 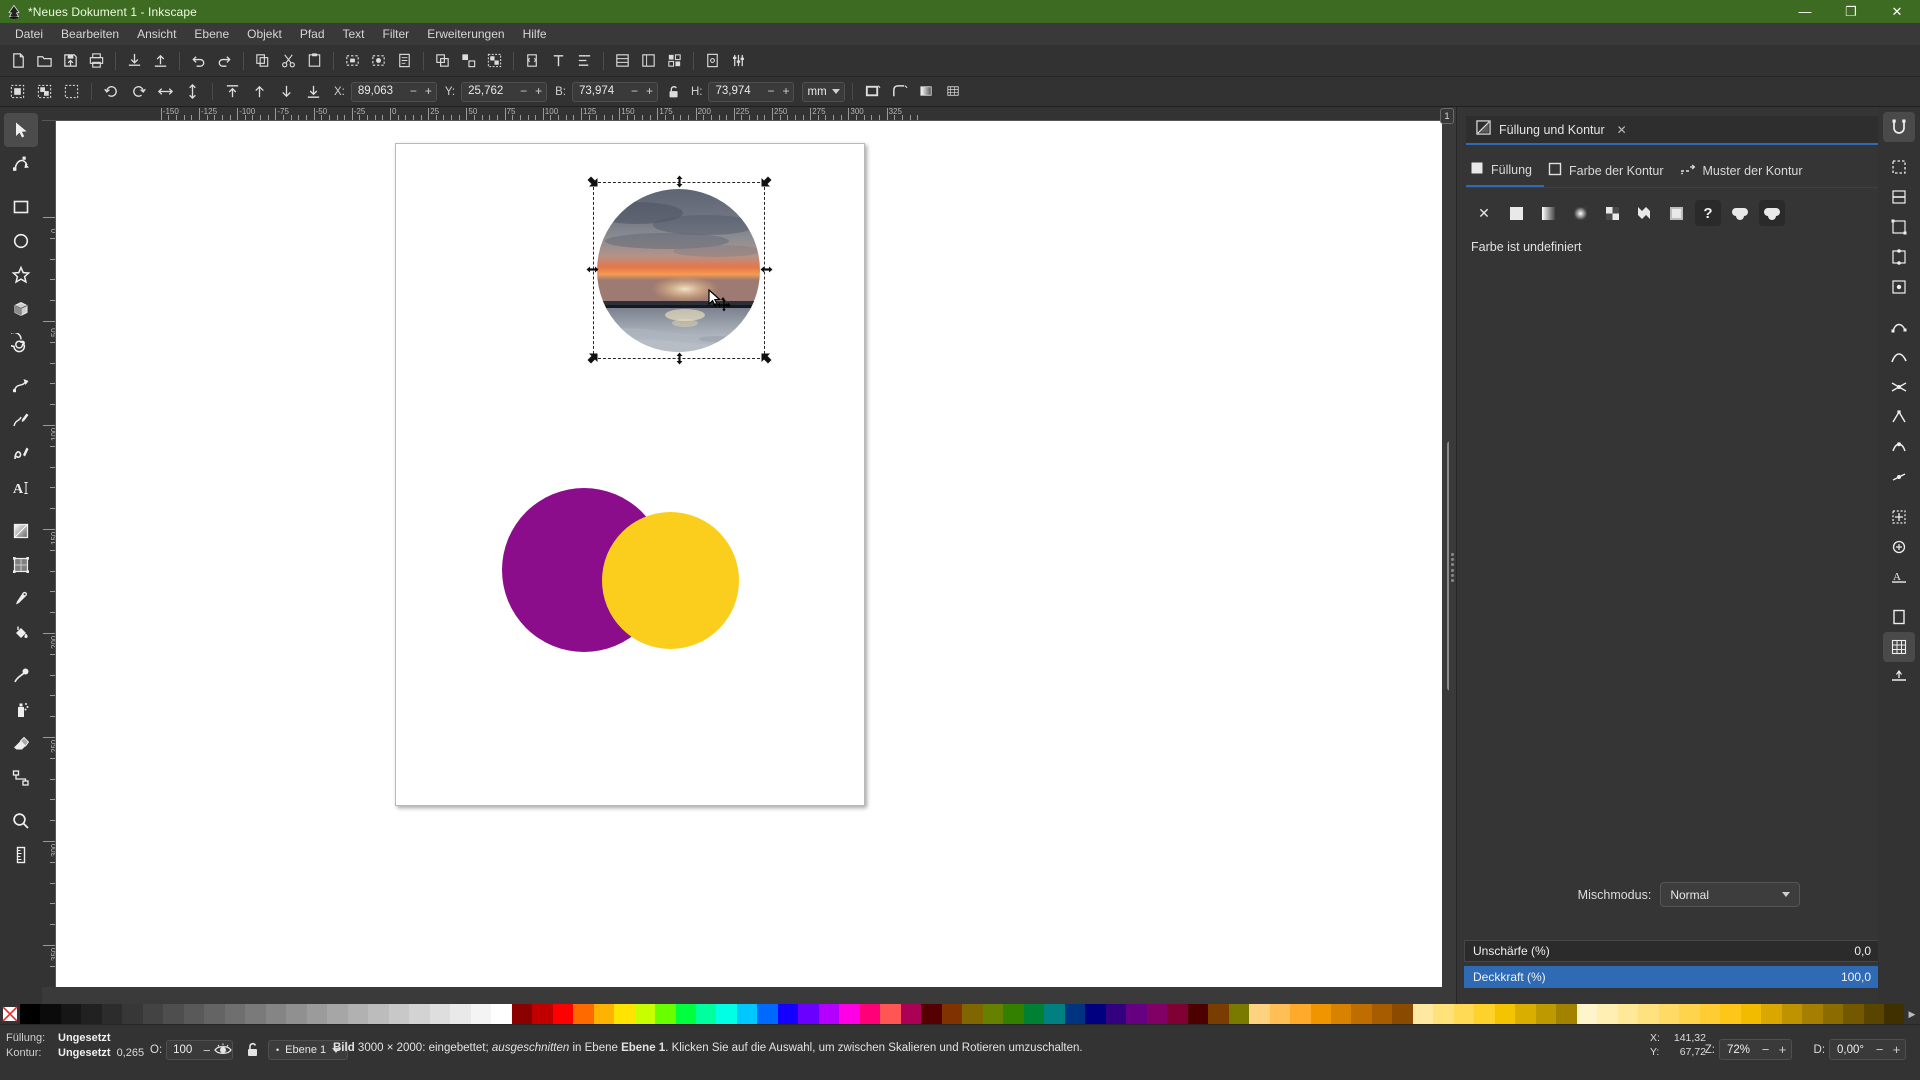 What do you see at coordinates (1897, 11) in the screenshot?
I see `close-button: ✕` at bounding box center [1897, 11].